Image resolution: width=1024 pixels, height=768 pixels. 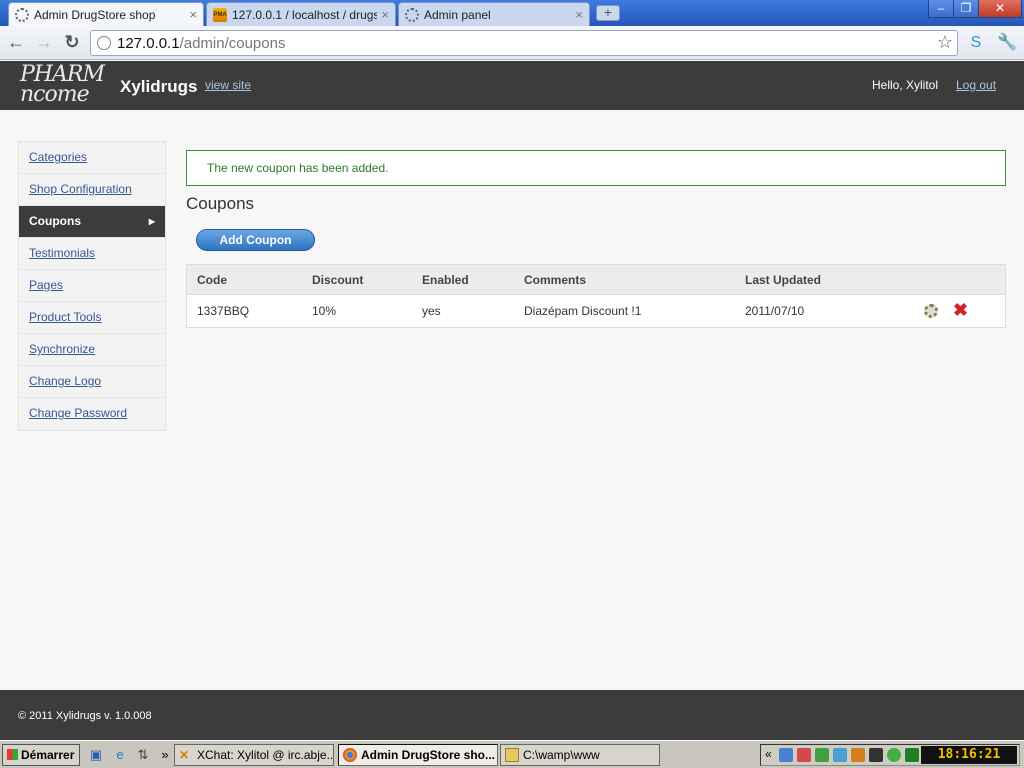 What do you see at coordinates (143, 755) in the screenshot?
I see `ftp-icon: ⇅` at bounding box center [143, 755].